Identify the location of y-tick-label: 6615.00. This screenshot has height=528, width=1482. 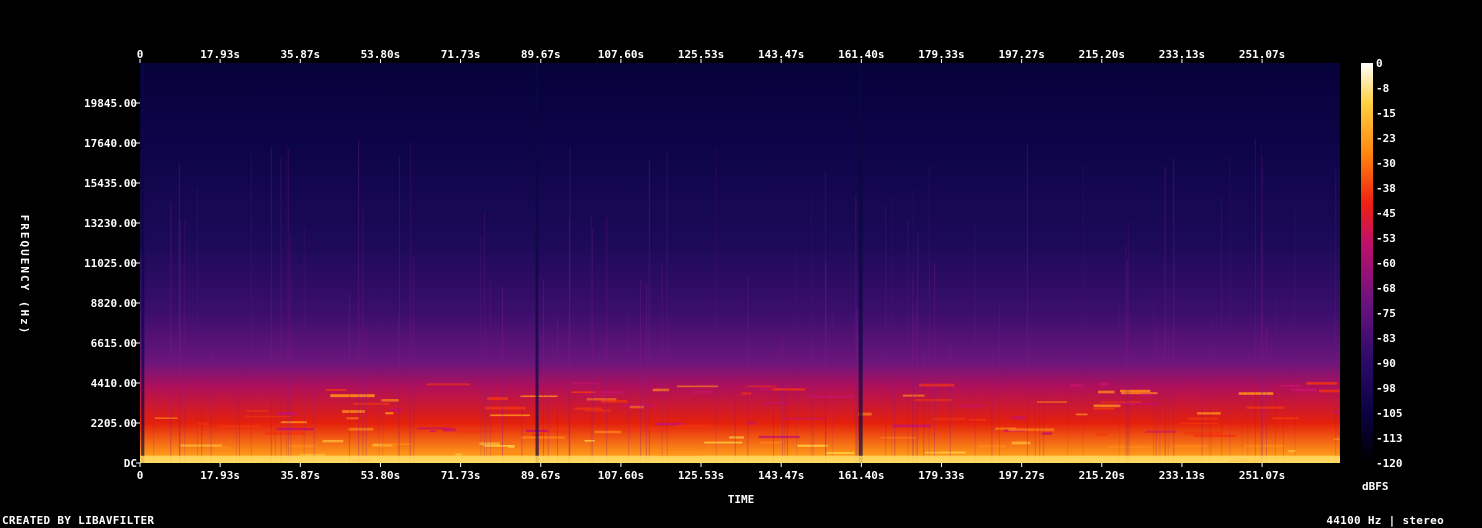
(114, 343).